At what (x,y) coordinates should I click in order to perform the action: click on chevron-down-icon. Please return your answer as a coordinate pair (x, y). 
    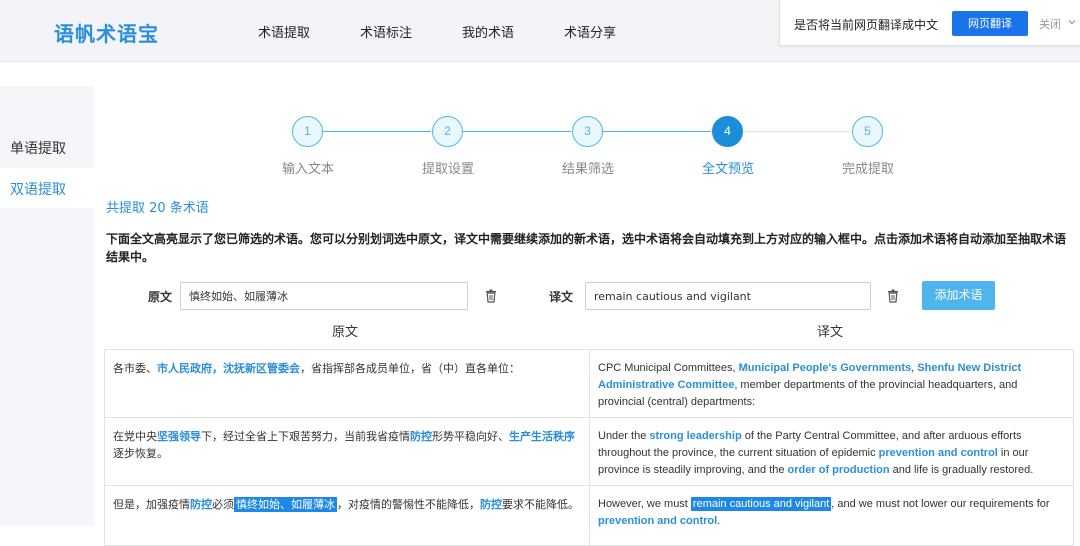
    Looking at the image, I should click on (1072, 22).